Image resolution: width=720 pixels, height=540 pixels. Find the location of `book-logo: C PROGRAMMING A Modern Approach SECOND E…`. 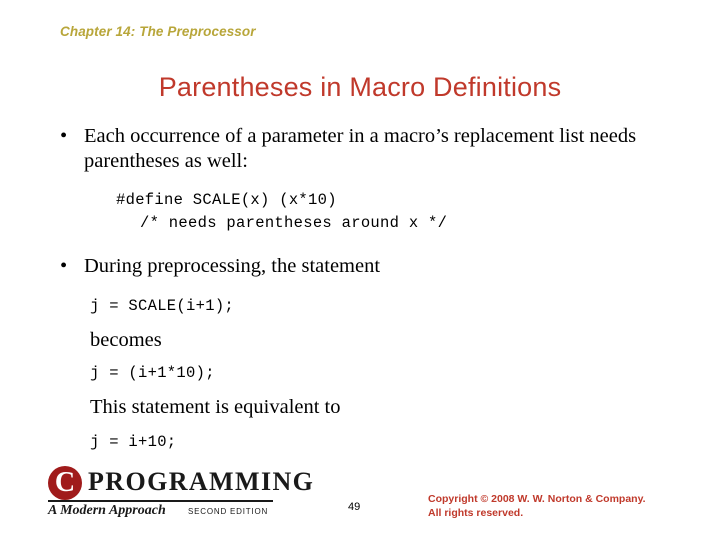

book-logo: C PROGRAMMING A Modern Approach SECOND E… is located at coordinates (180, 492).